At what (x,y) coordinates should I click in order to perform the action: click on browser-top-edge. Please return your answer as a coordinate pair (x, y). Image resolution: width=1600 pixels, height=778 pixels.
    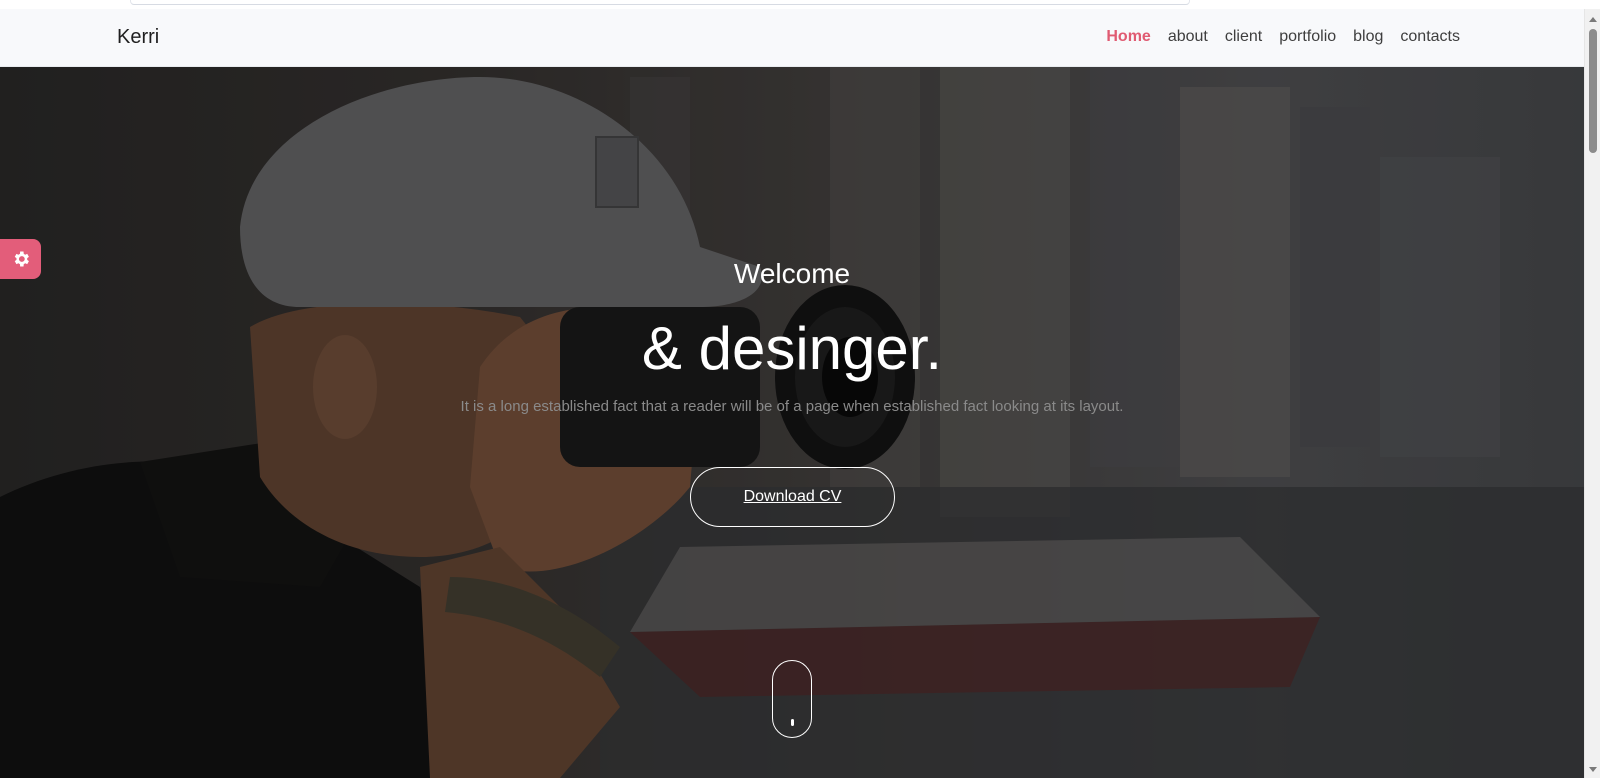
    Looking at the image, I should click on (792, 4).